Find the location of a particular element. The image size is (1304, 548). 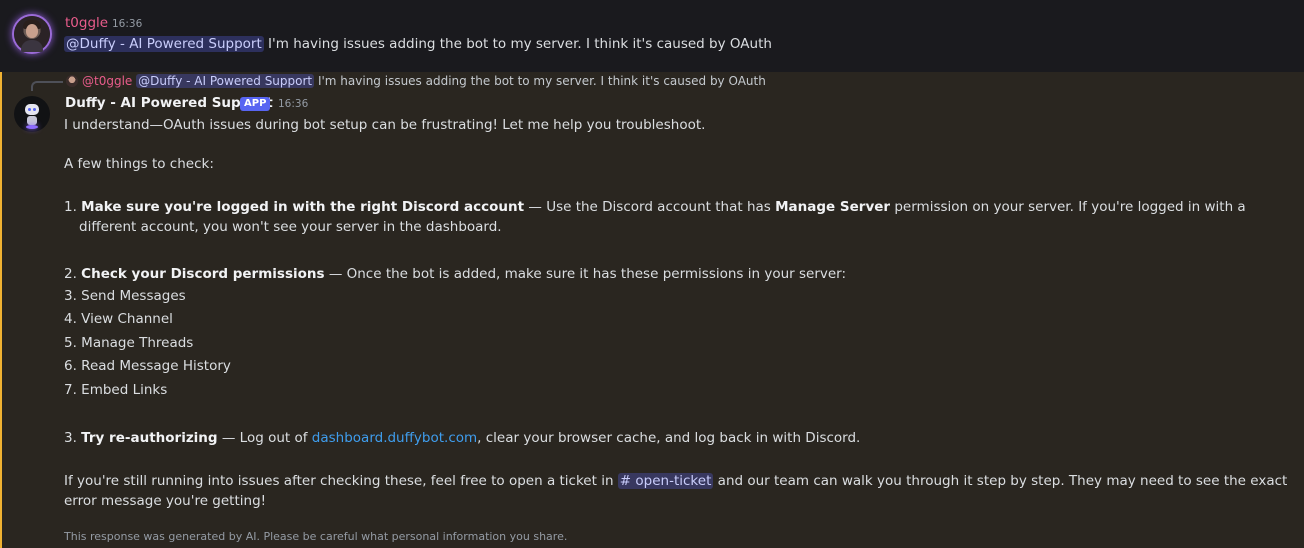

avatar-body is located at coordinates (32, 46).